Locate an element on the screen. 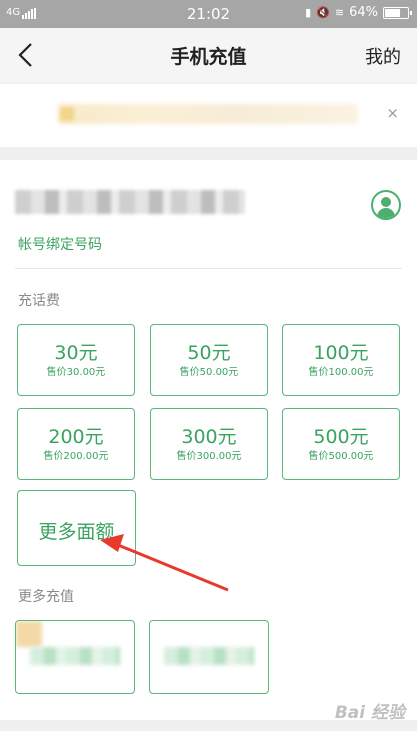 This screenshot has height=731, width=417. status-icons: ▮ 🔇 ≋ 64% is located at coordinates (358, 12).